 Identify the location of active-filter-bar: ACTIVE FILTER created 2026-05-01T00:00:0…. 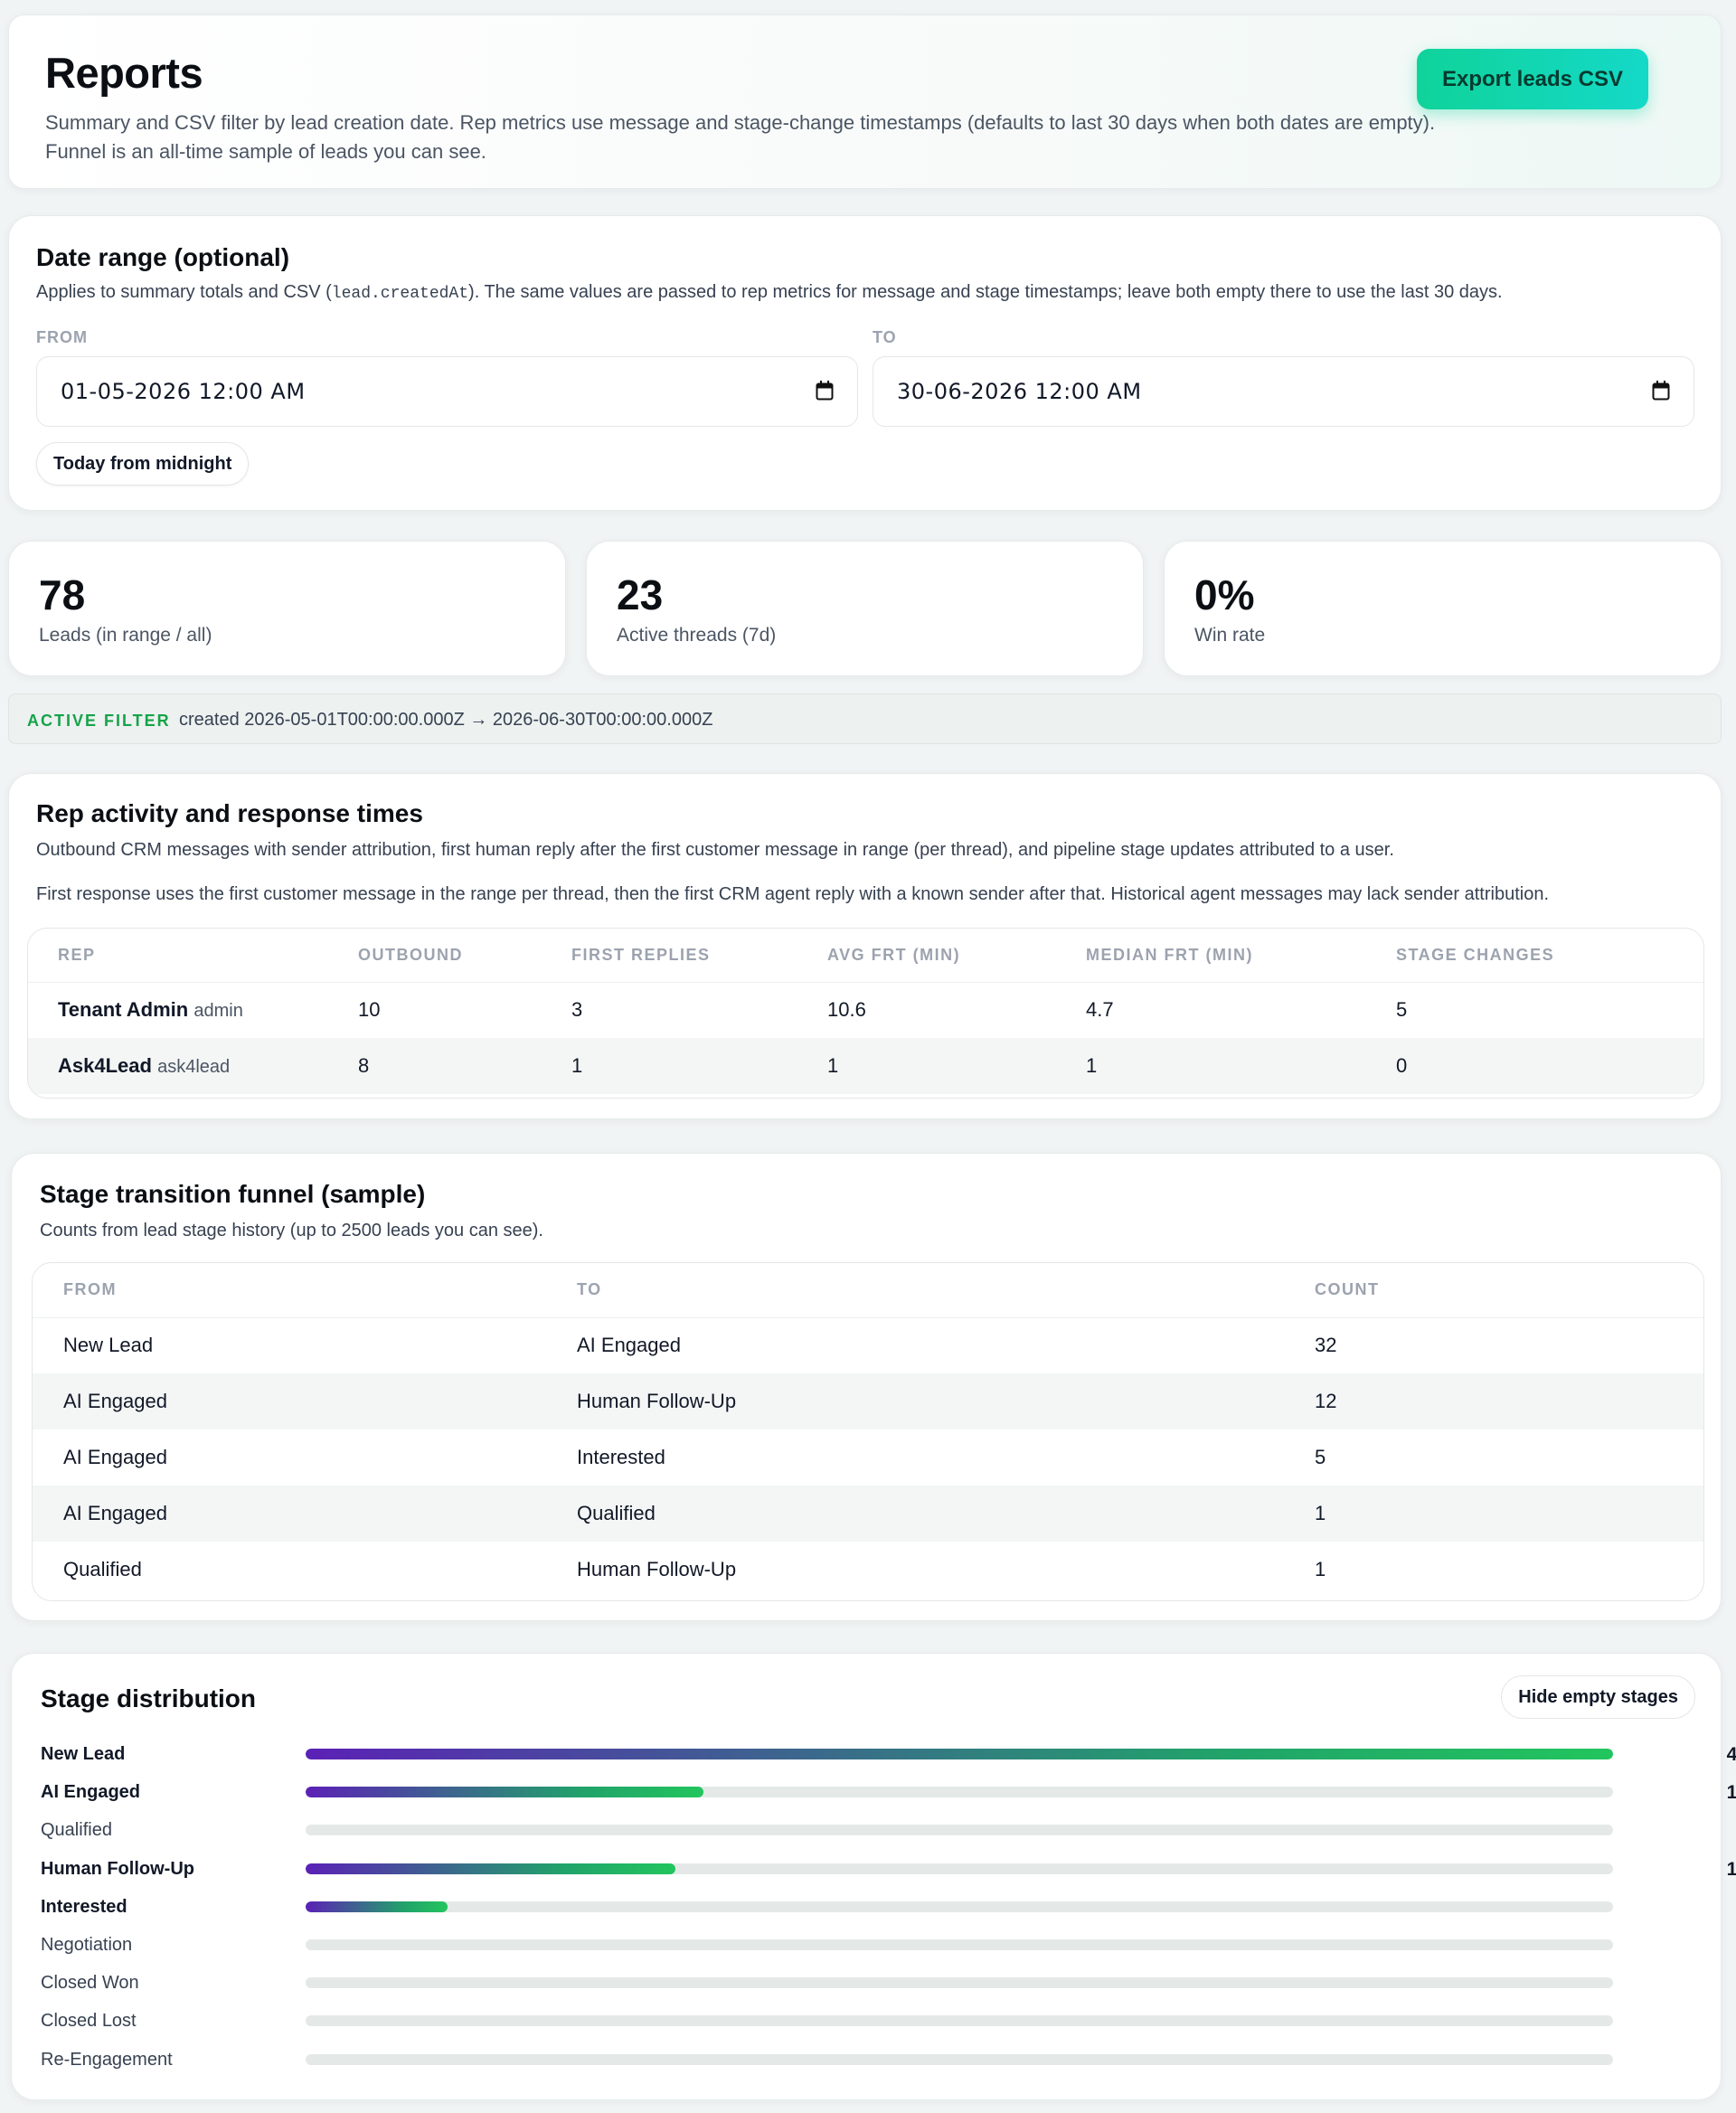
(865, 718).